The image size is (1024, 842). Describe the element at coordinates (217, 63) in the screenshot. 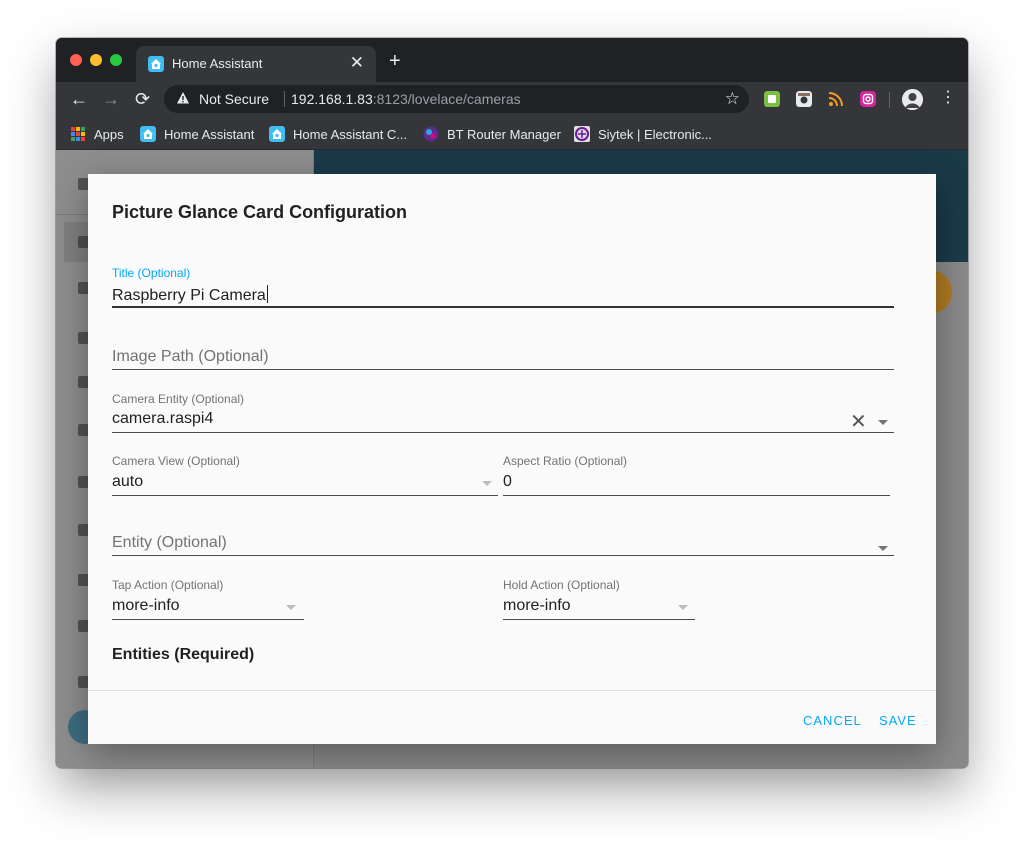

I see `tab-title: Home Assistant` at that location.